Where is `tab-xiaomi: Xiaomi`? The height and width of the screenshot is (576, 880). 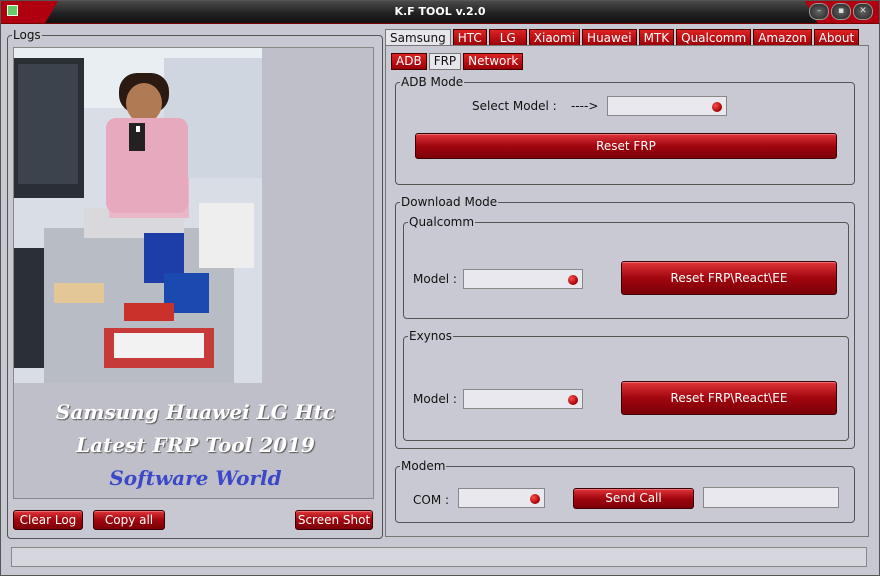 tab-xiaomi: Xiaomi is located at coordinates (554, 37).